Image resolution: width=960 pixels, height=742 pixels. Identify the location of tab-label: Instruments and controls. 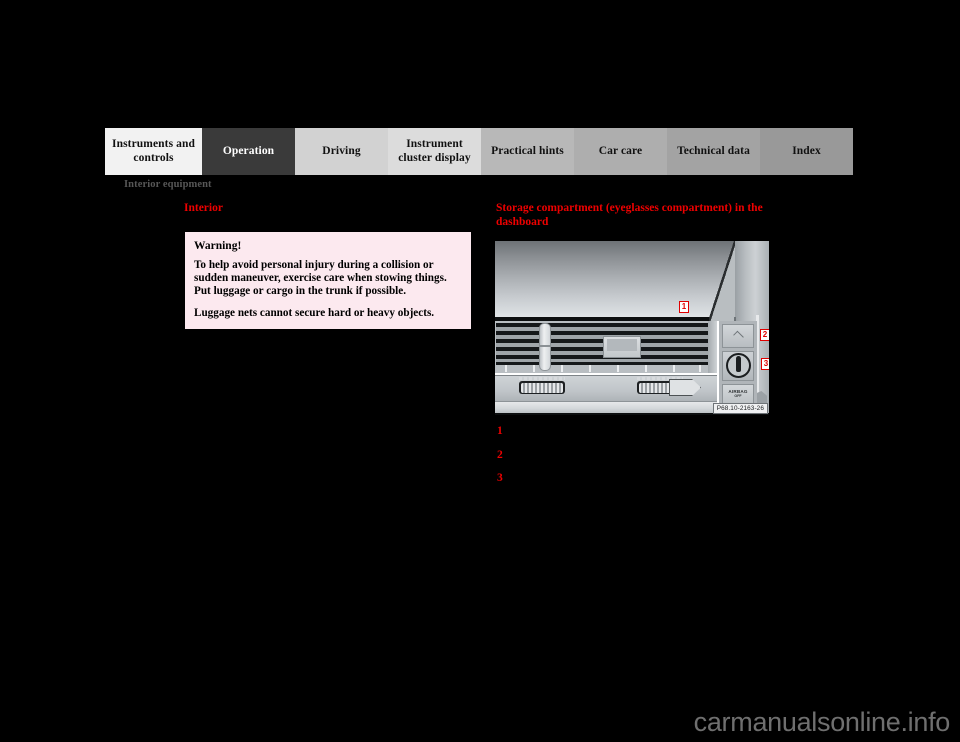
(153, 151).